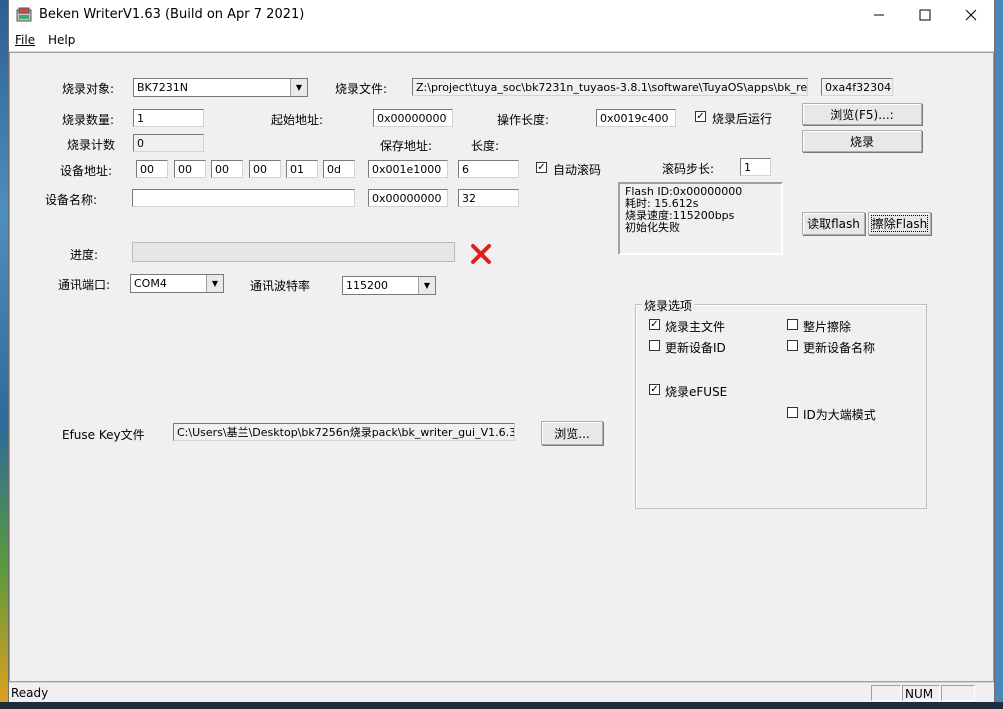  I want to click on close-icon, so click(971, 15).